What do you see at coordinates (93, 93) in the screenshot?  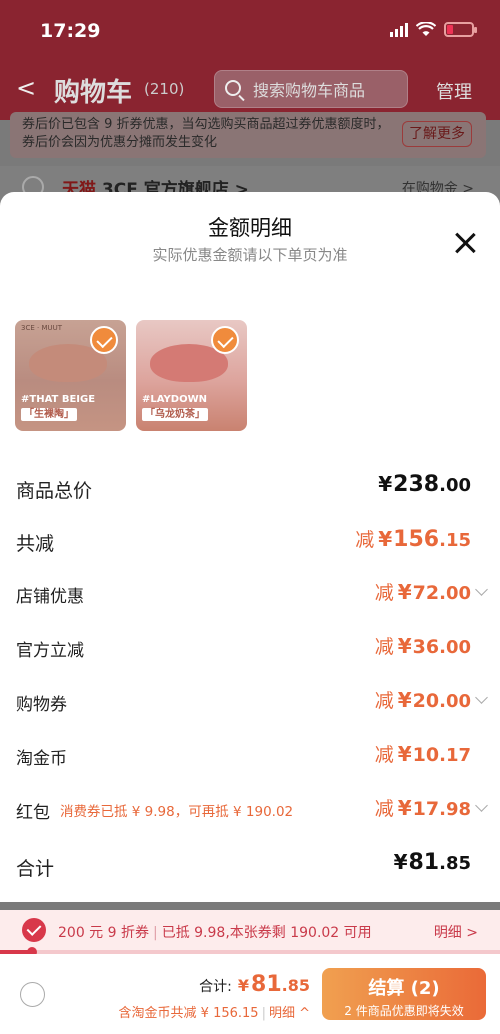 I see `page-title: 购物车` at bounding box center [93, 93].